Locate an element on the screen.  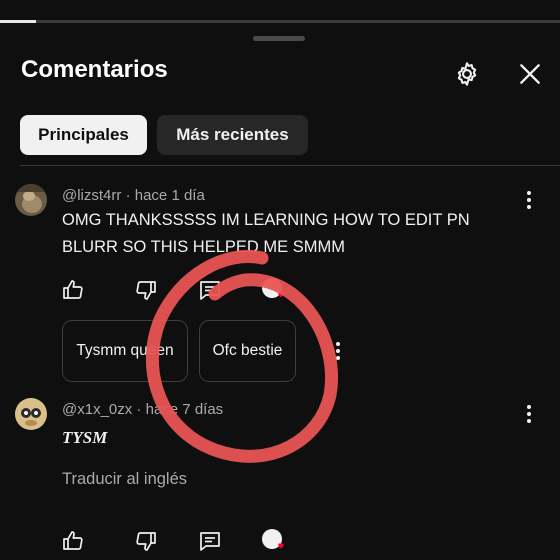
video-progress-fill is located at coordinates (18, 21).